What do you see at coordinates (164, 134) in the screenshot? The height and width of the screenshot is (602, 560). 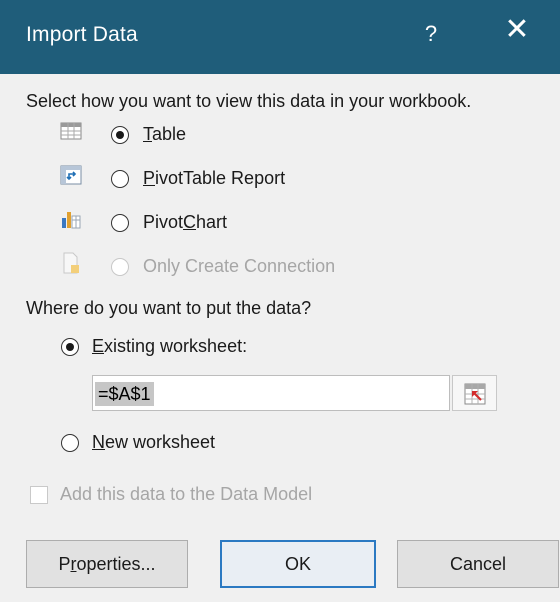 I see `option-table-label: Table` at bounding box center [164, 134].